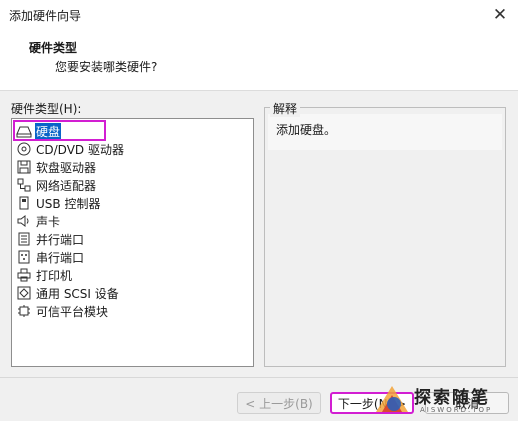 The height and width of the screenshot is (421, 518). What do you see at coordinates (372, 403) in the screenshot?
I see `next-button: 下一步(N) >` at bounding box center [372, 403].